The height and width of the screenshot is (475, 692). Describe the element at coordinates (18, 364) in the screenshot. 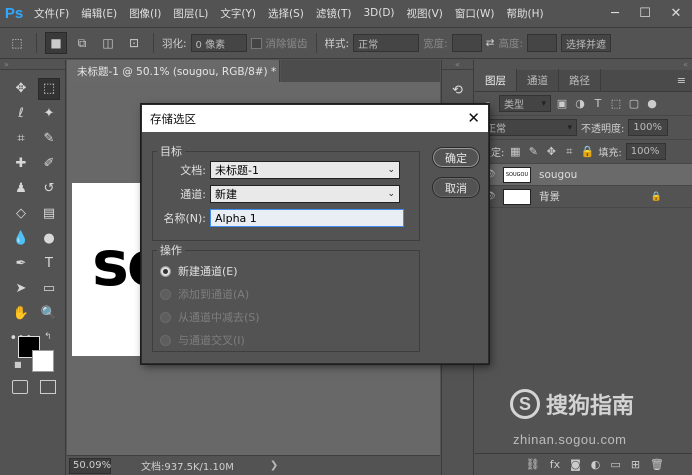

I see `default-colors-icon: ■` at that location.